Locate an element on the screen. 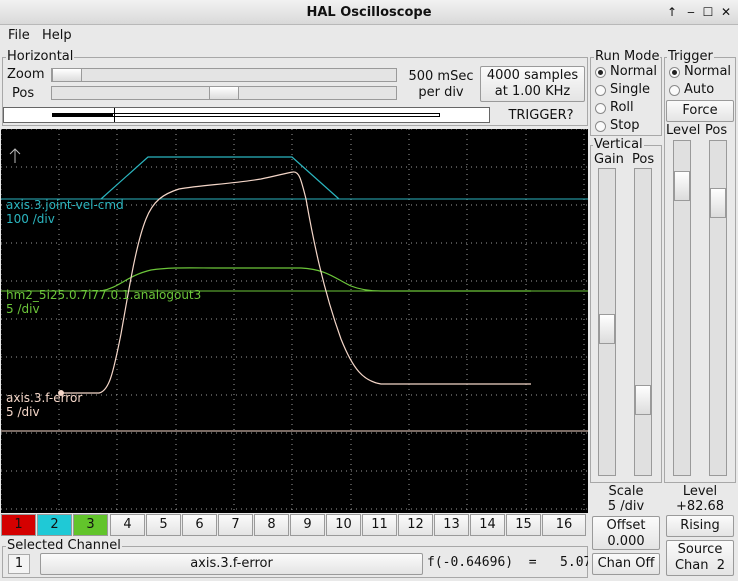  trigger-source-title: Source is located at coordinates (700, 549).